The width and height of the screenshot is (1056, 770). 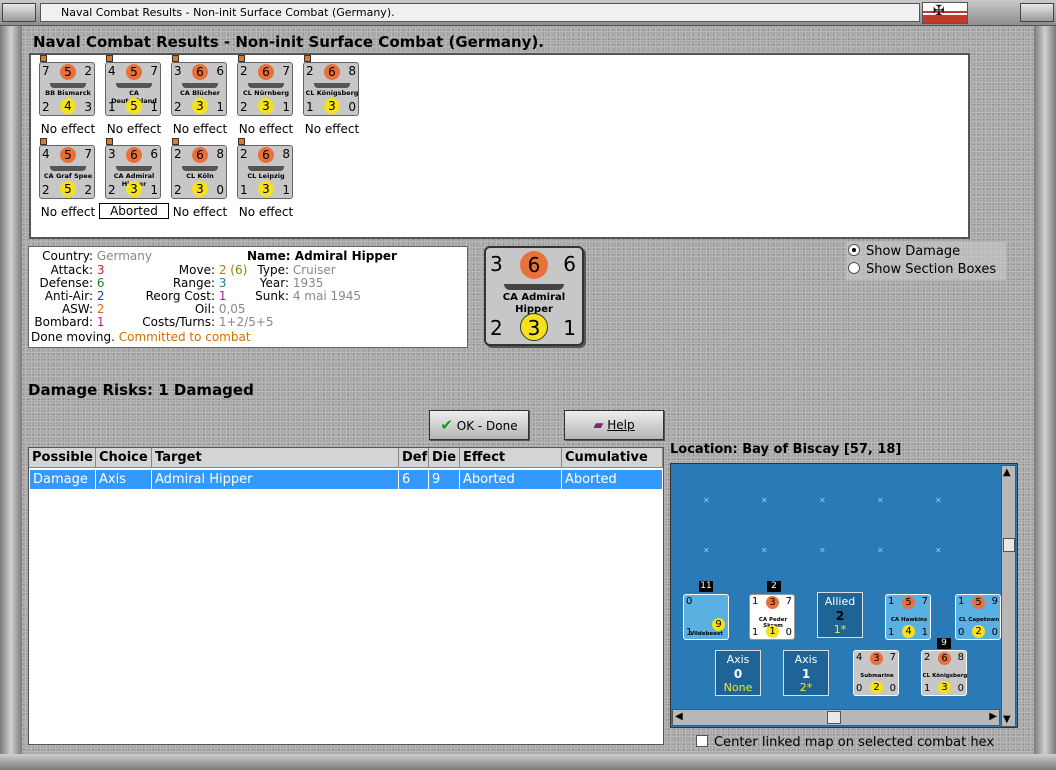 I want to click on unit-name: CL Königsberg, so click(x=945, y=676).